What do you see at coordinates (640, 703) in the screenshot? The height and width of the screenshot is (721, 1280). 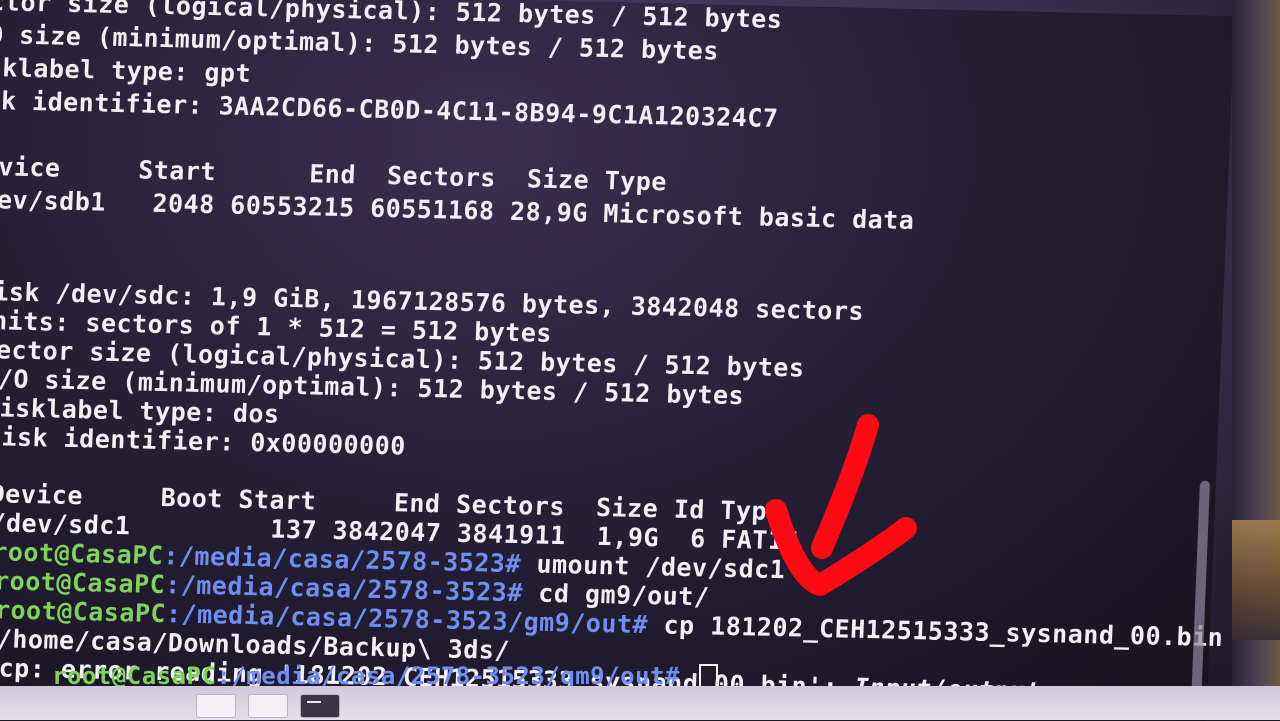 I see `taskbar` at bounding box center [640, 703].